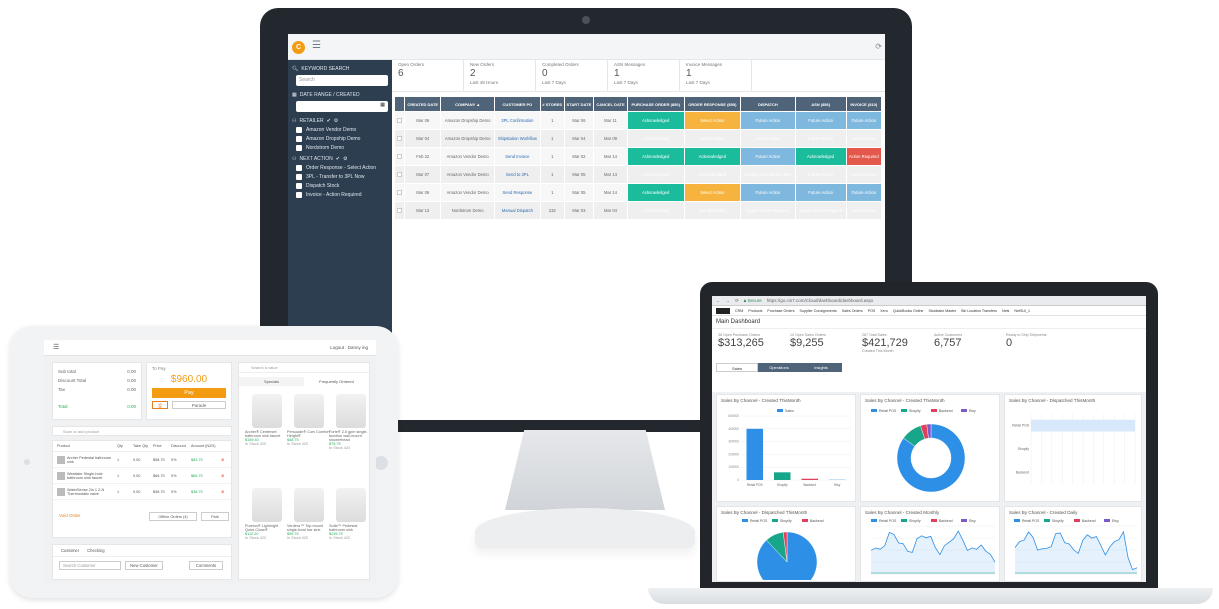 The image size is (1219, 609). Describe the element at coordinates (872, 311) in the screenshot. I see `nav-item: POS` at that location.